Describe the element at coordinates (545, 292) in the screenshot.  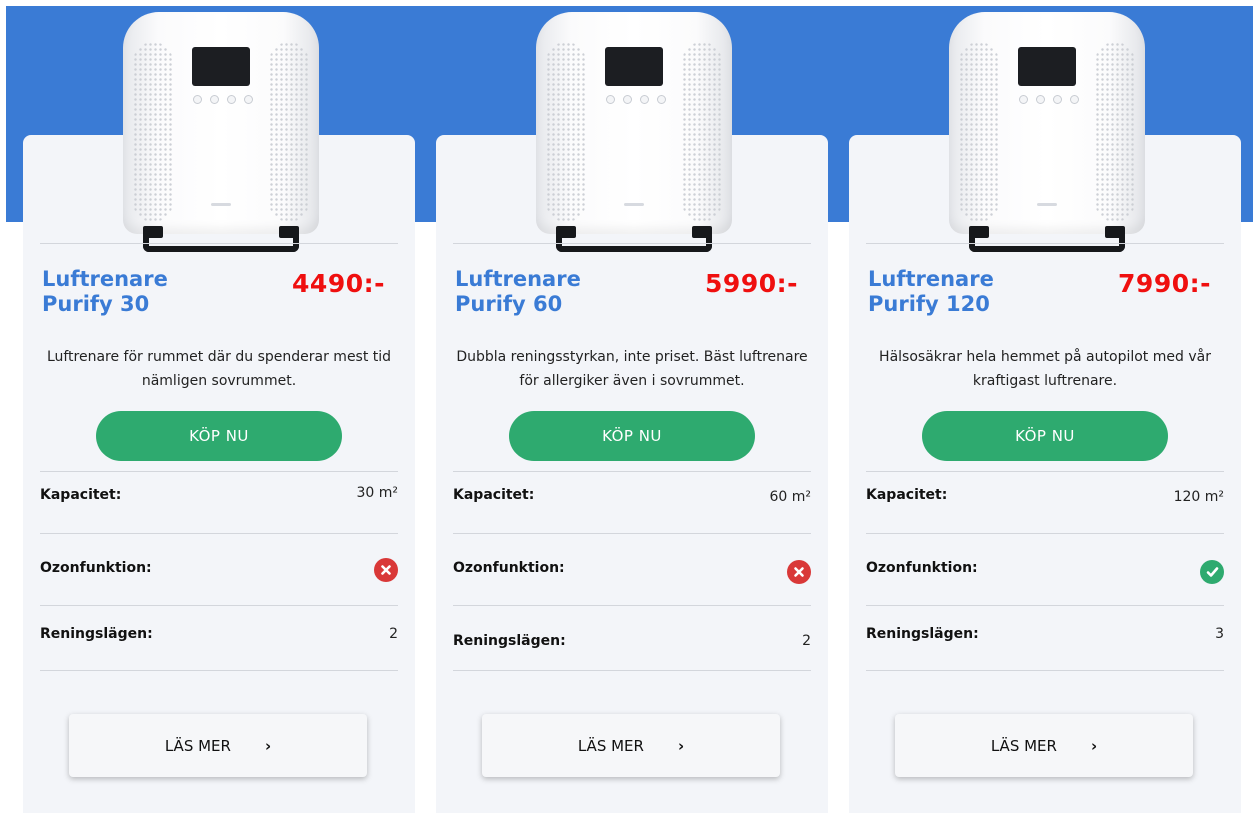
I see `product-name: Luftrenare Purify 60` at that location.